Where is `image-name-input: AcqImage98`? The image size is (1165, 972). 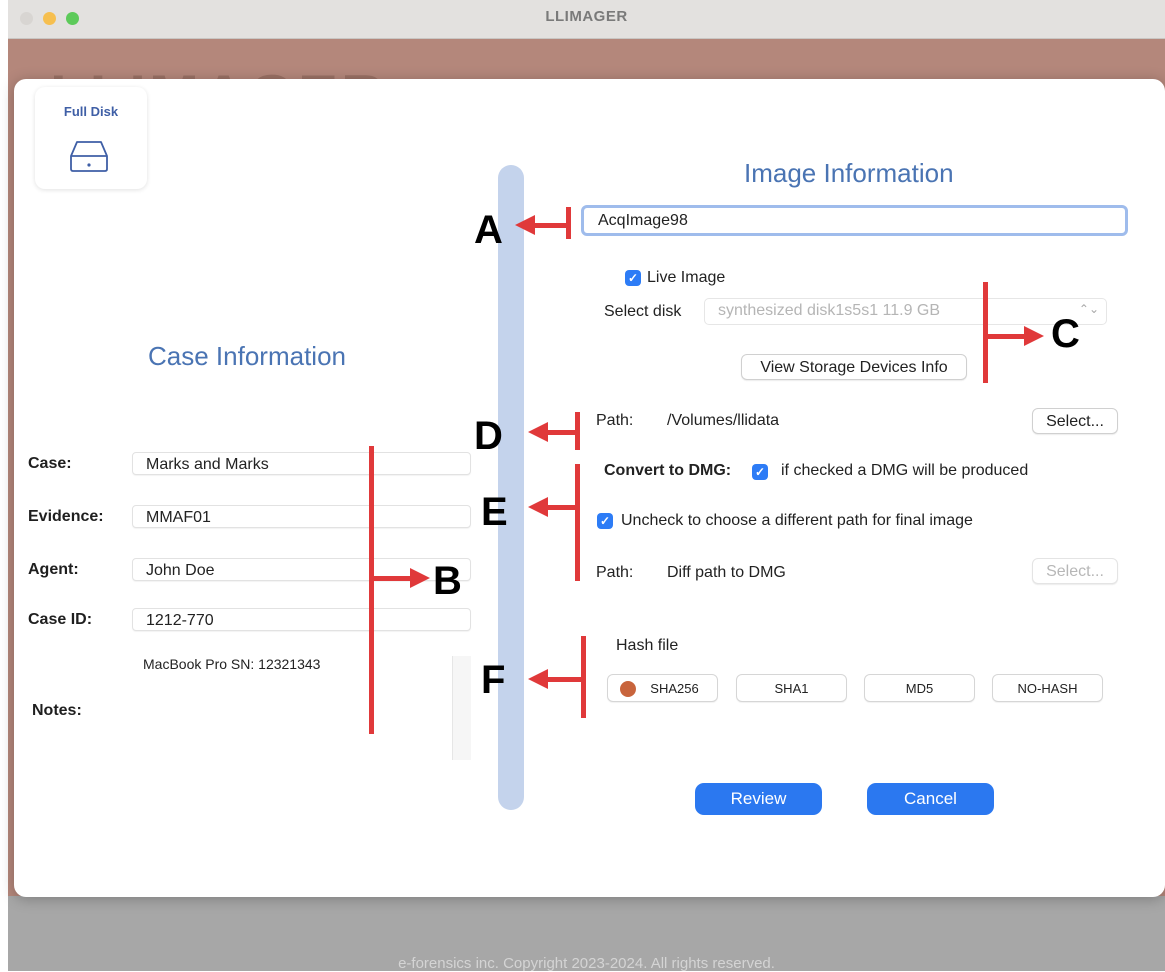
image-name-input: AcqImage98 is located at coordinates (854, 220).